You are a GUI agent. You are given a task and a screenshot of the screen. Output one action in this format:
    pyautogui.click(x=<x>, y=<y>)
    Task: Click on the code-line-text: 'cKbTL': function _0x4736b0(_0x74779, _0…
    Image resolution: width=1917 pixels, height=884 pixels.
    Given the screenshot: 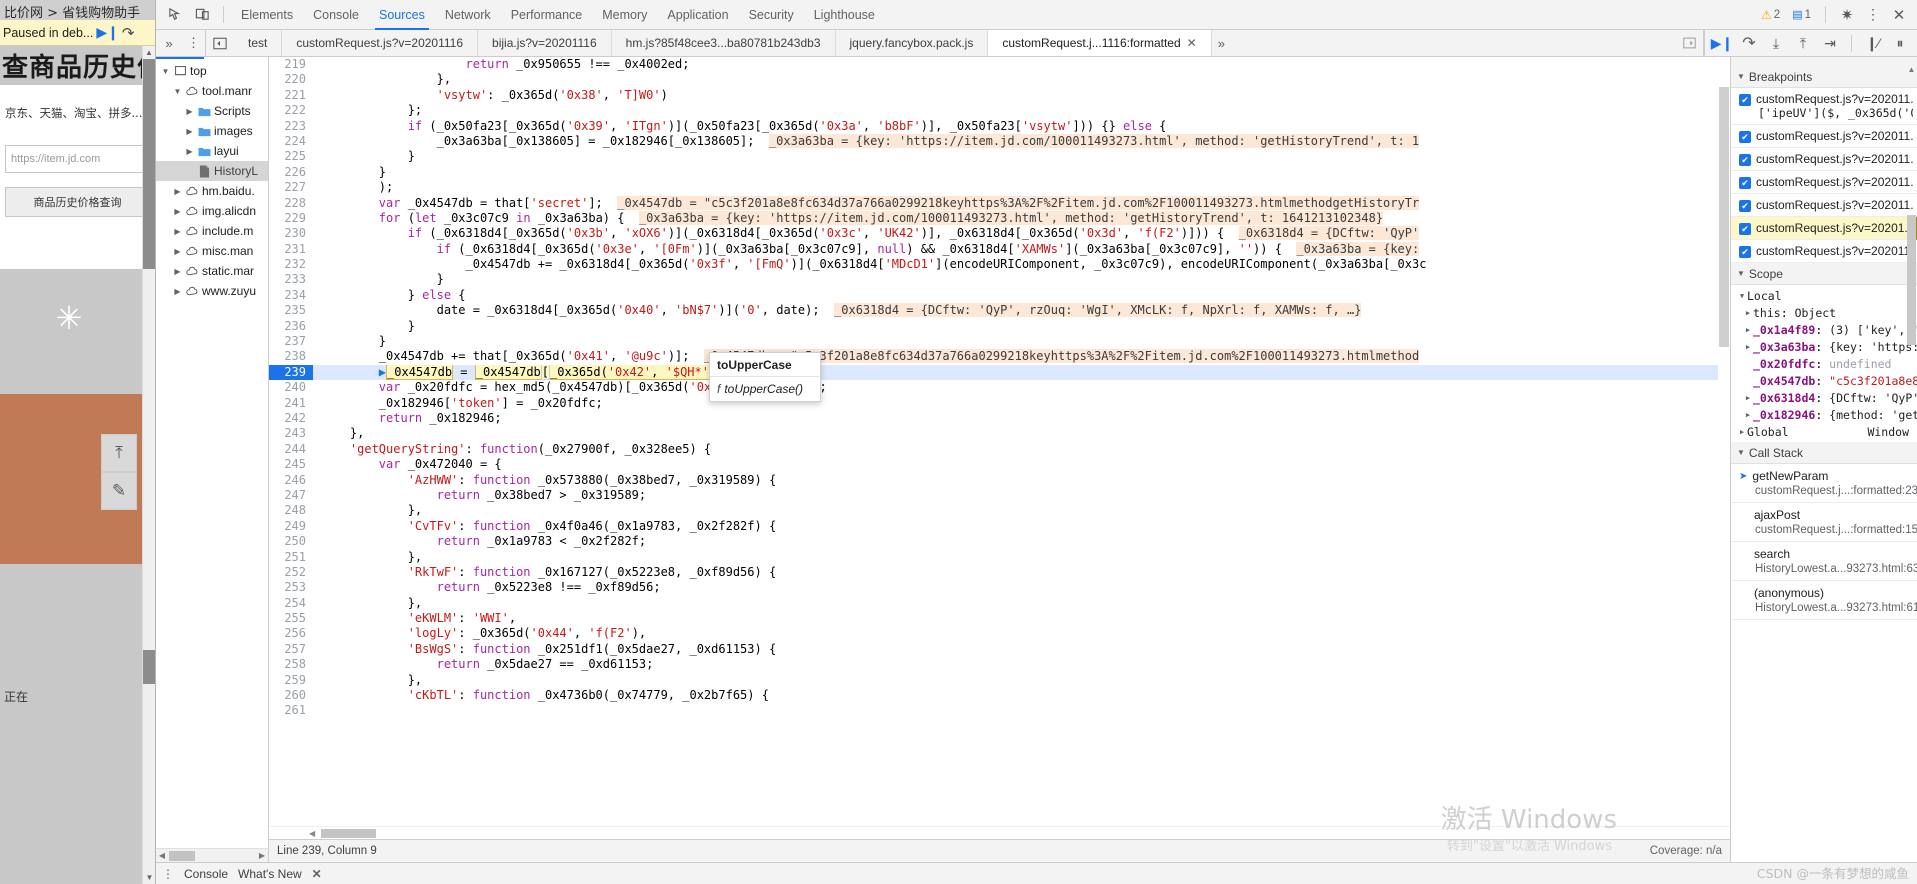 What is the action you would take?
    pyautogui.click(x=541, y=695)
    